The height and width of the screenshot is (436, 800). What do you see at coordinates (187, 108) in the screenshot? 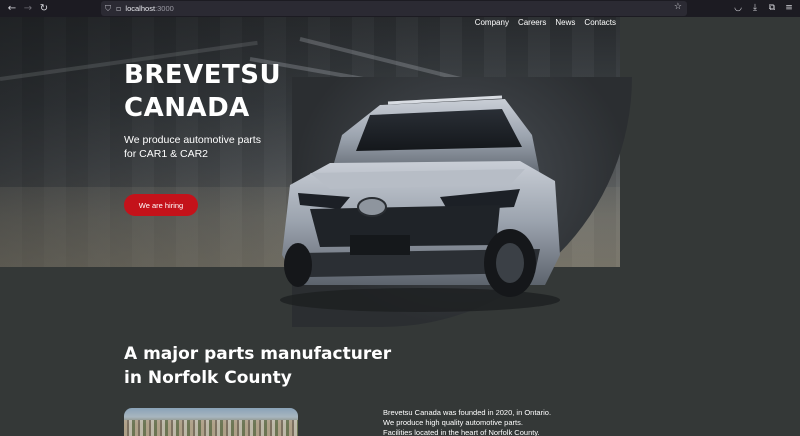
I see `brand-line-2: CANADA` at bounding box center [187, 108].